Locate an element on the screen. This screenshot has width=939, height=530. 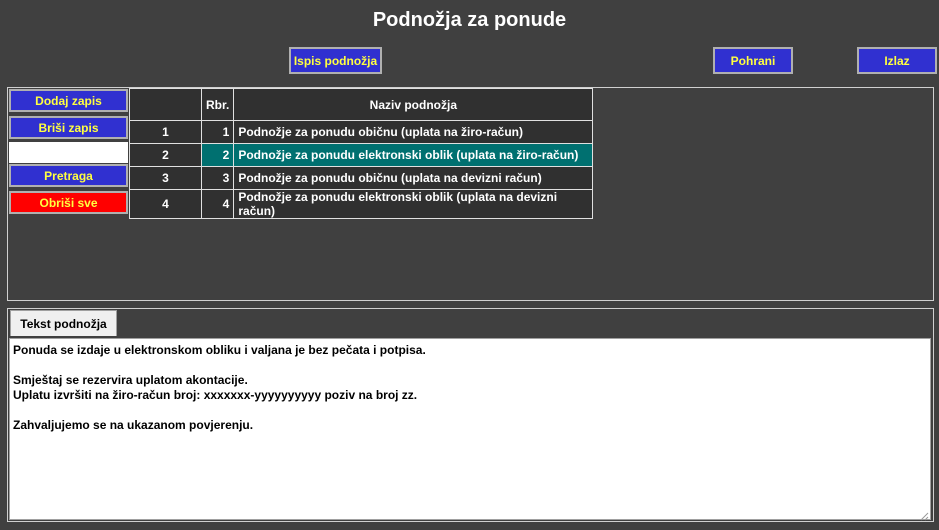
save-button: Pohrani is located at coordinates (753, 60).